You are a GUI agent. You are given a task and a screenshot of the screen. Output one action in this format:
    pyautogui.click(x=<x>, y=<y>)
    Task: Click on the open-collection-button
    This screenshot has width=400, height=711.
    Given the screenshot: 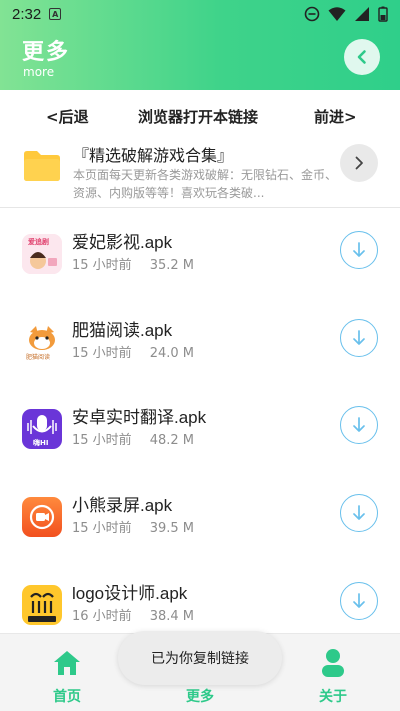 What is the action you would take?
    pyautogui.click(x=359, y=163)
    